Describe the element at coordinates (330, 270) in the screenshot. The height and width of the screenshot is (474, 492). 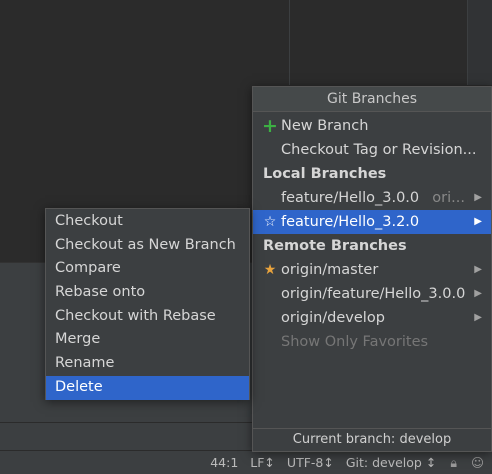
I see `item-label: origin/master` at that location.